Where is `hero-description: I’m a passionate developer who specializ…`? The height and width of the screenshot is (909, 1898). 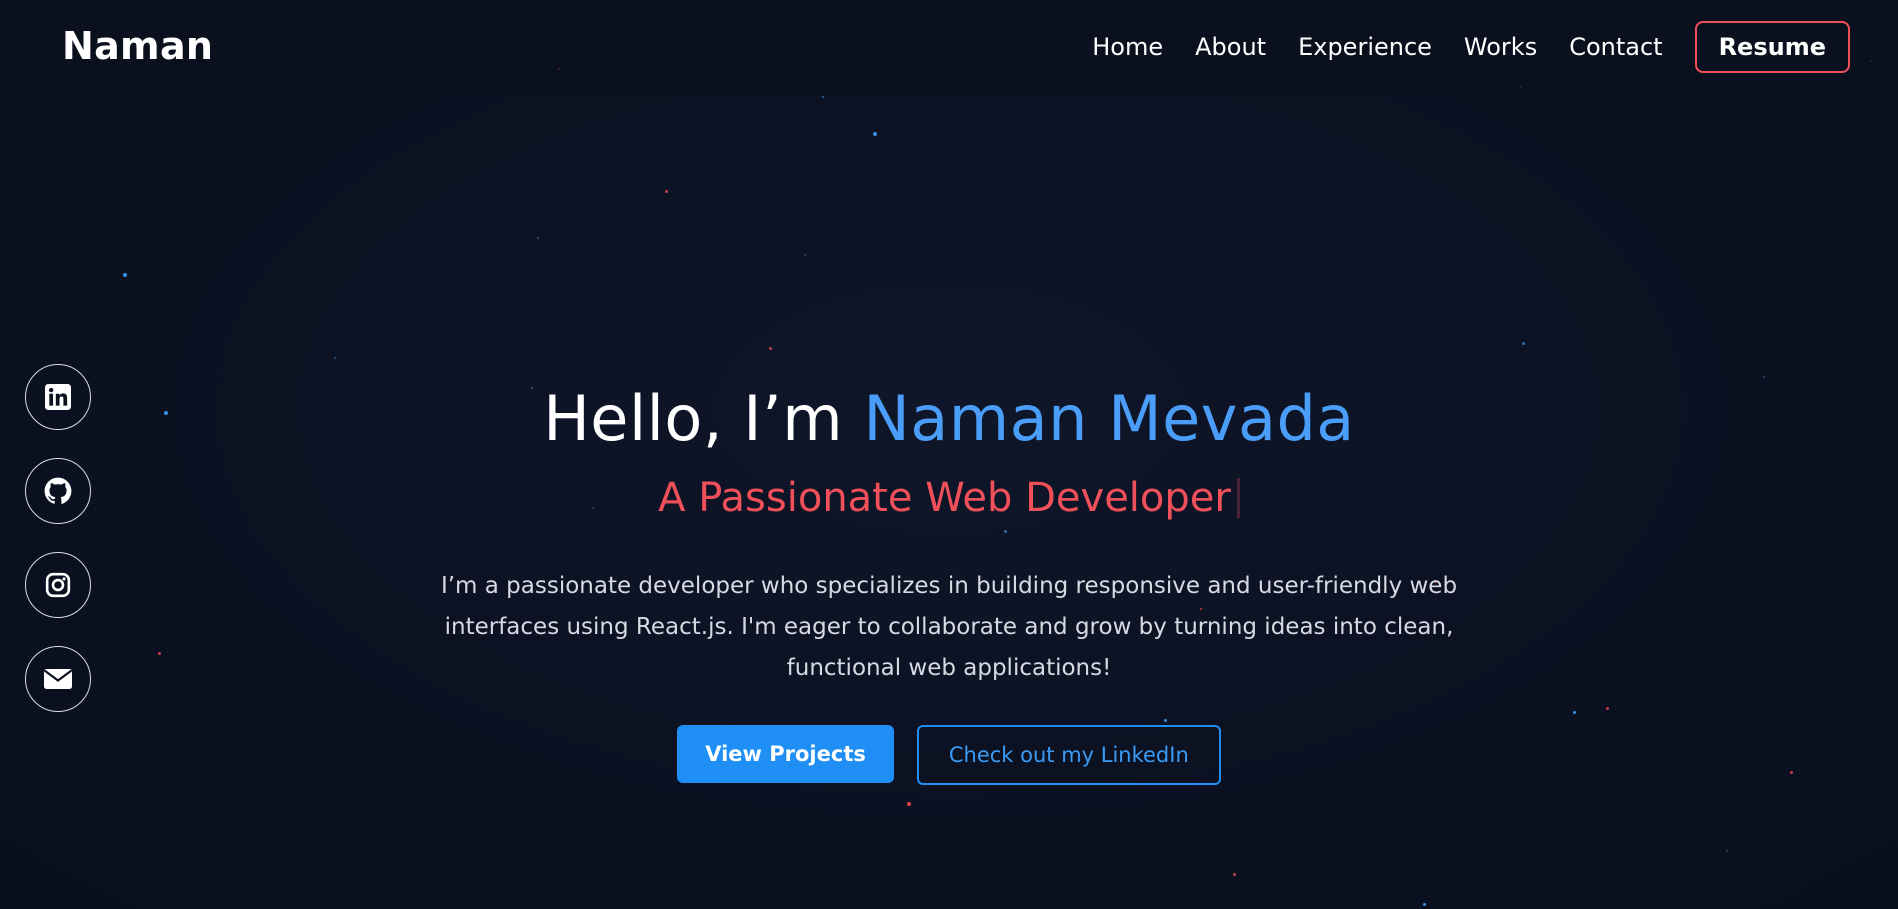
hero-description: I’m a passionate developer who specializ… is located at coordinates (949, 627).